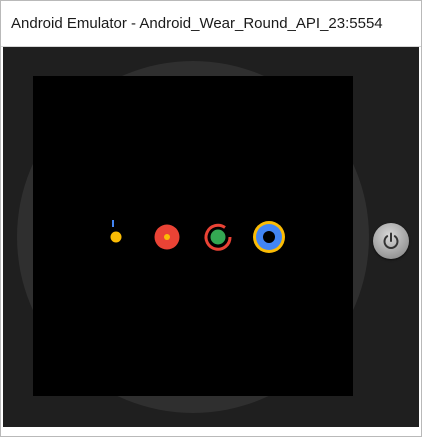  Describe the element at coordinates (211, 431) in the screenshot. I see `window-bottom-edge` at that location.